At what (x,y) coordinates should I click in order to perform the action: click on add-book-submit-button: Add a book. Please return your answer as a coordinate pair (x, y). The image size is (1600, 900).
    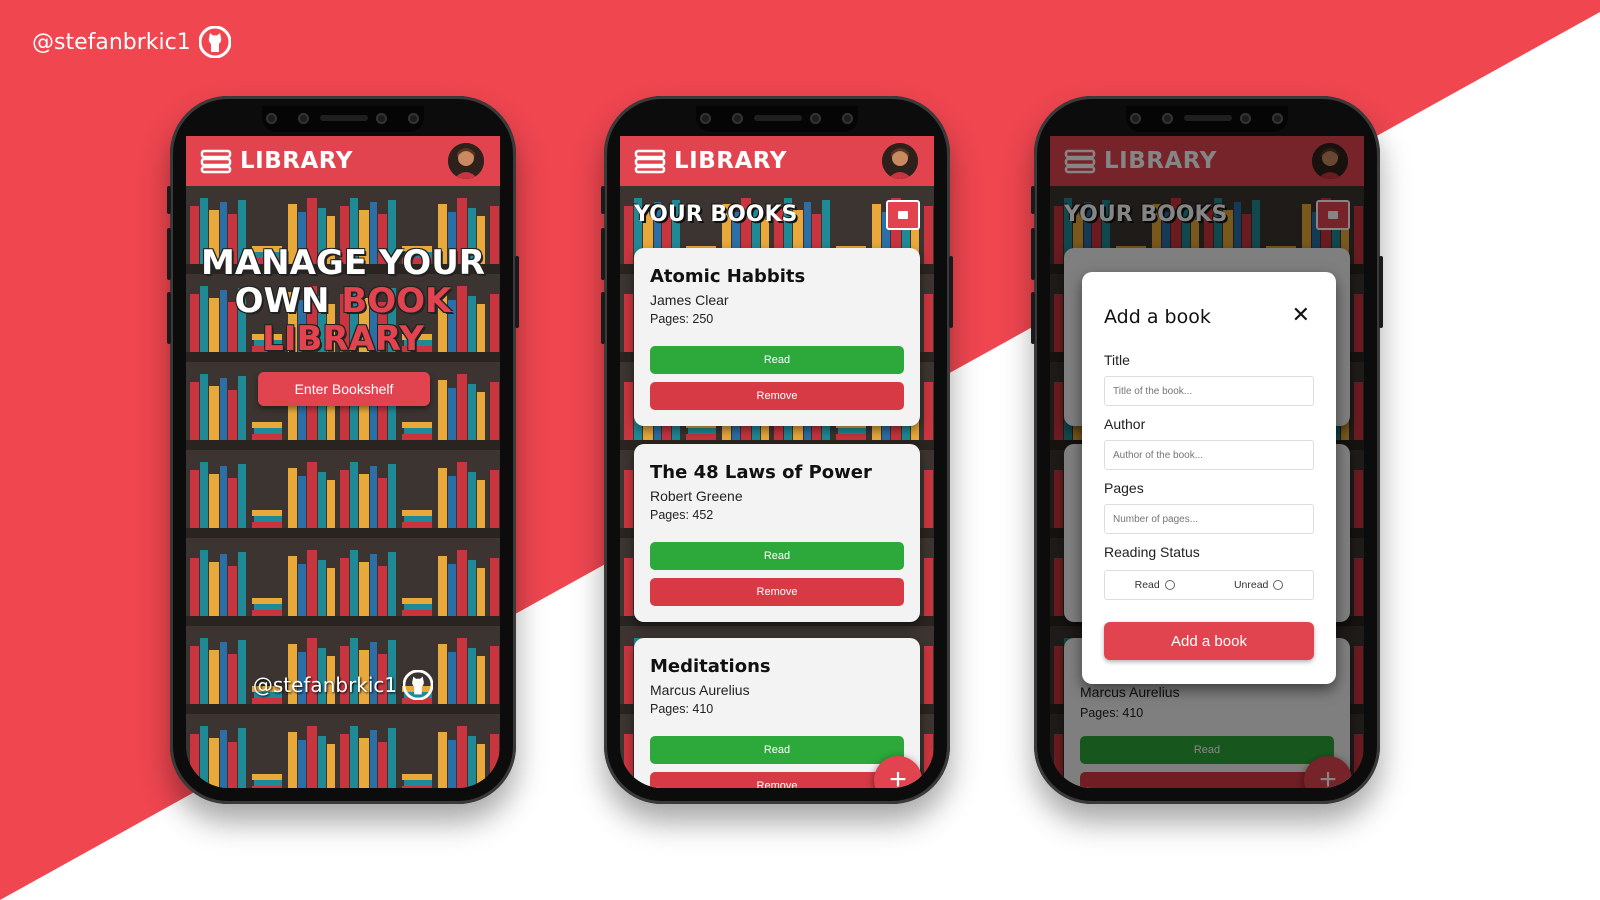
    Looking at the image, I should click on (1209, 641).